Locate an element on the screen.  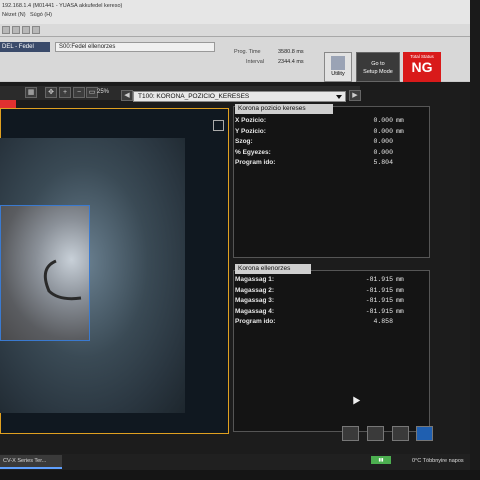
monitor-bezel-right is located at coordinates (475, 240).